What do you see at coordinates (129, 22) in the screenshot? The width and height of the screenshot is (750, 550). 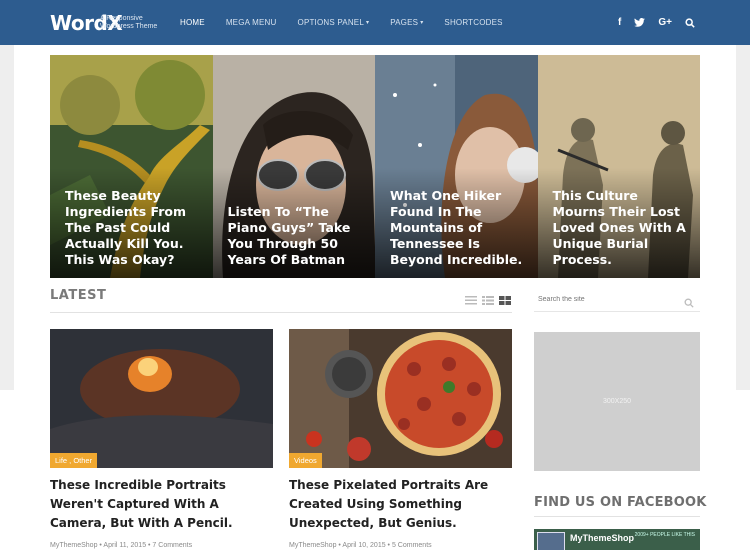 I see `site-tagline: A Responsive Wordpress Theme` at bounding box center [129, 22].